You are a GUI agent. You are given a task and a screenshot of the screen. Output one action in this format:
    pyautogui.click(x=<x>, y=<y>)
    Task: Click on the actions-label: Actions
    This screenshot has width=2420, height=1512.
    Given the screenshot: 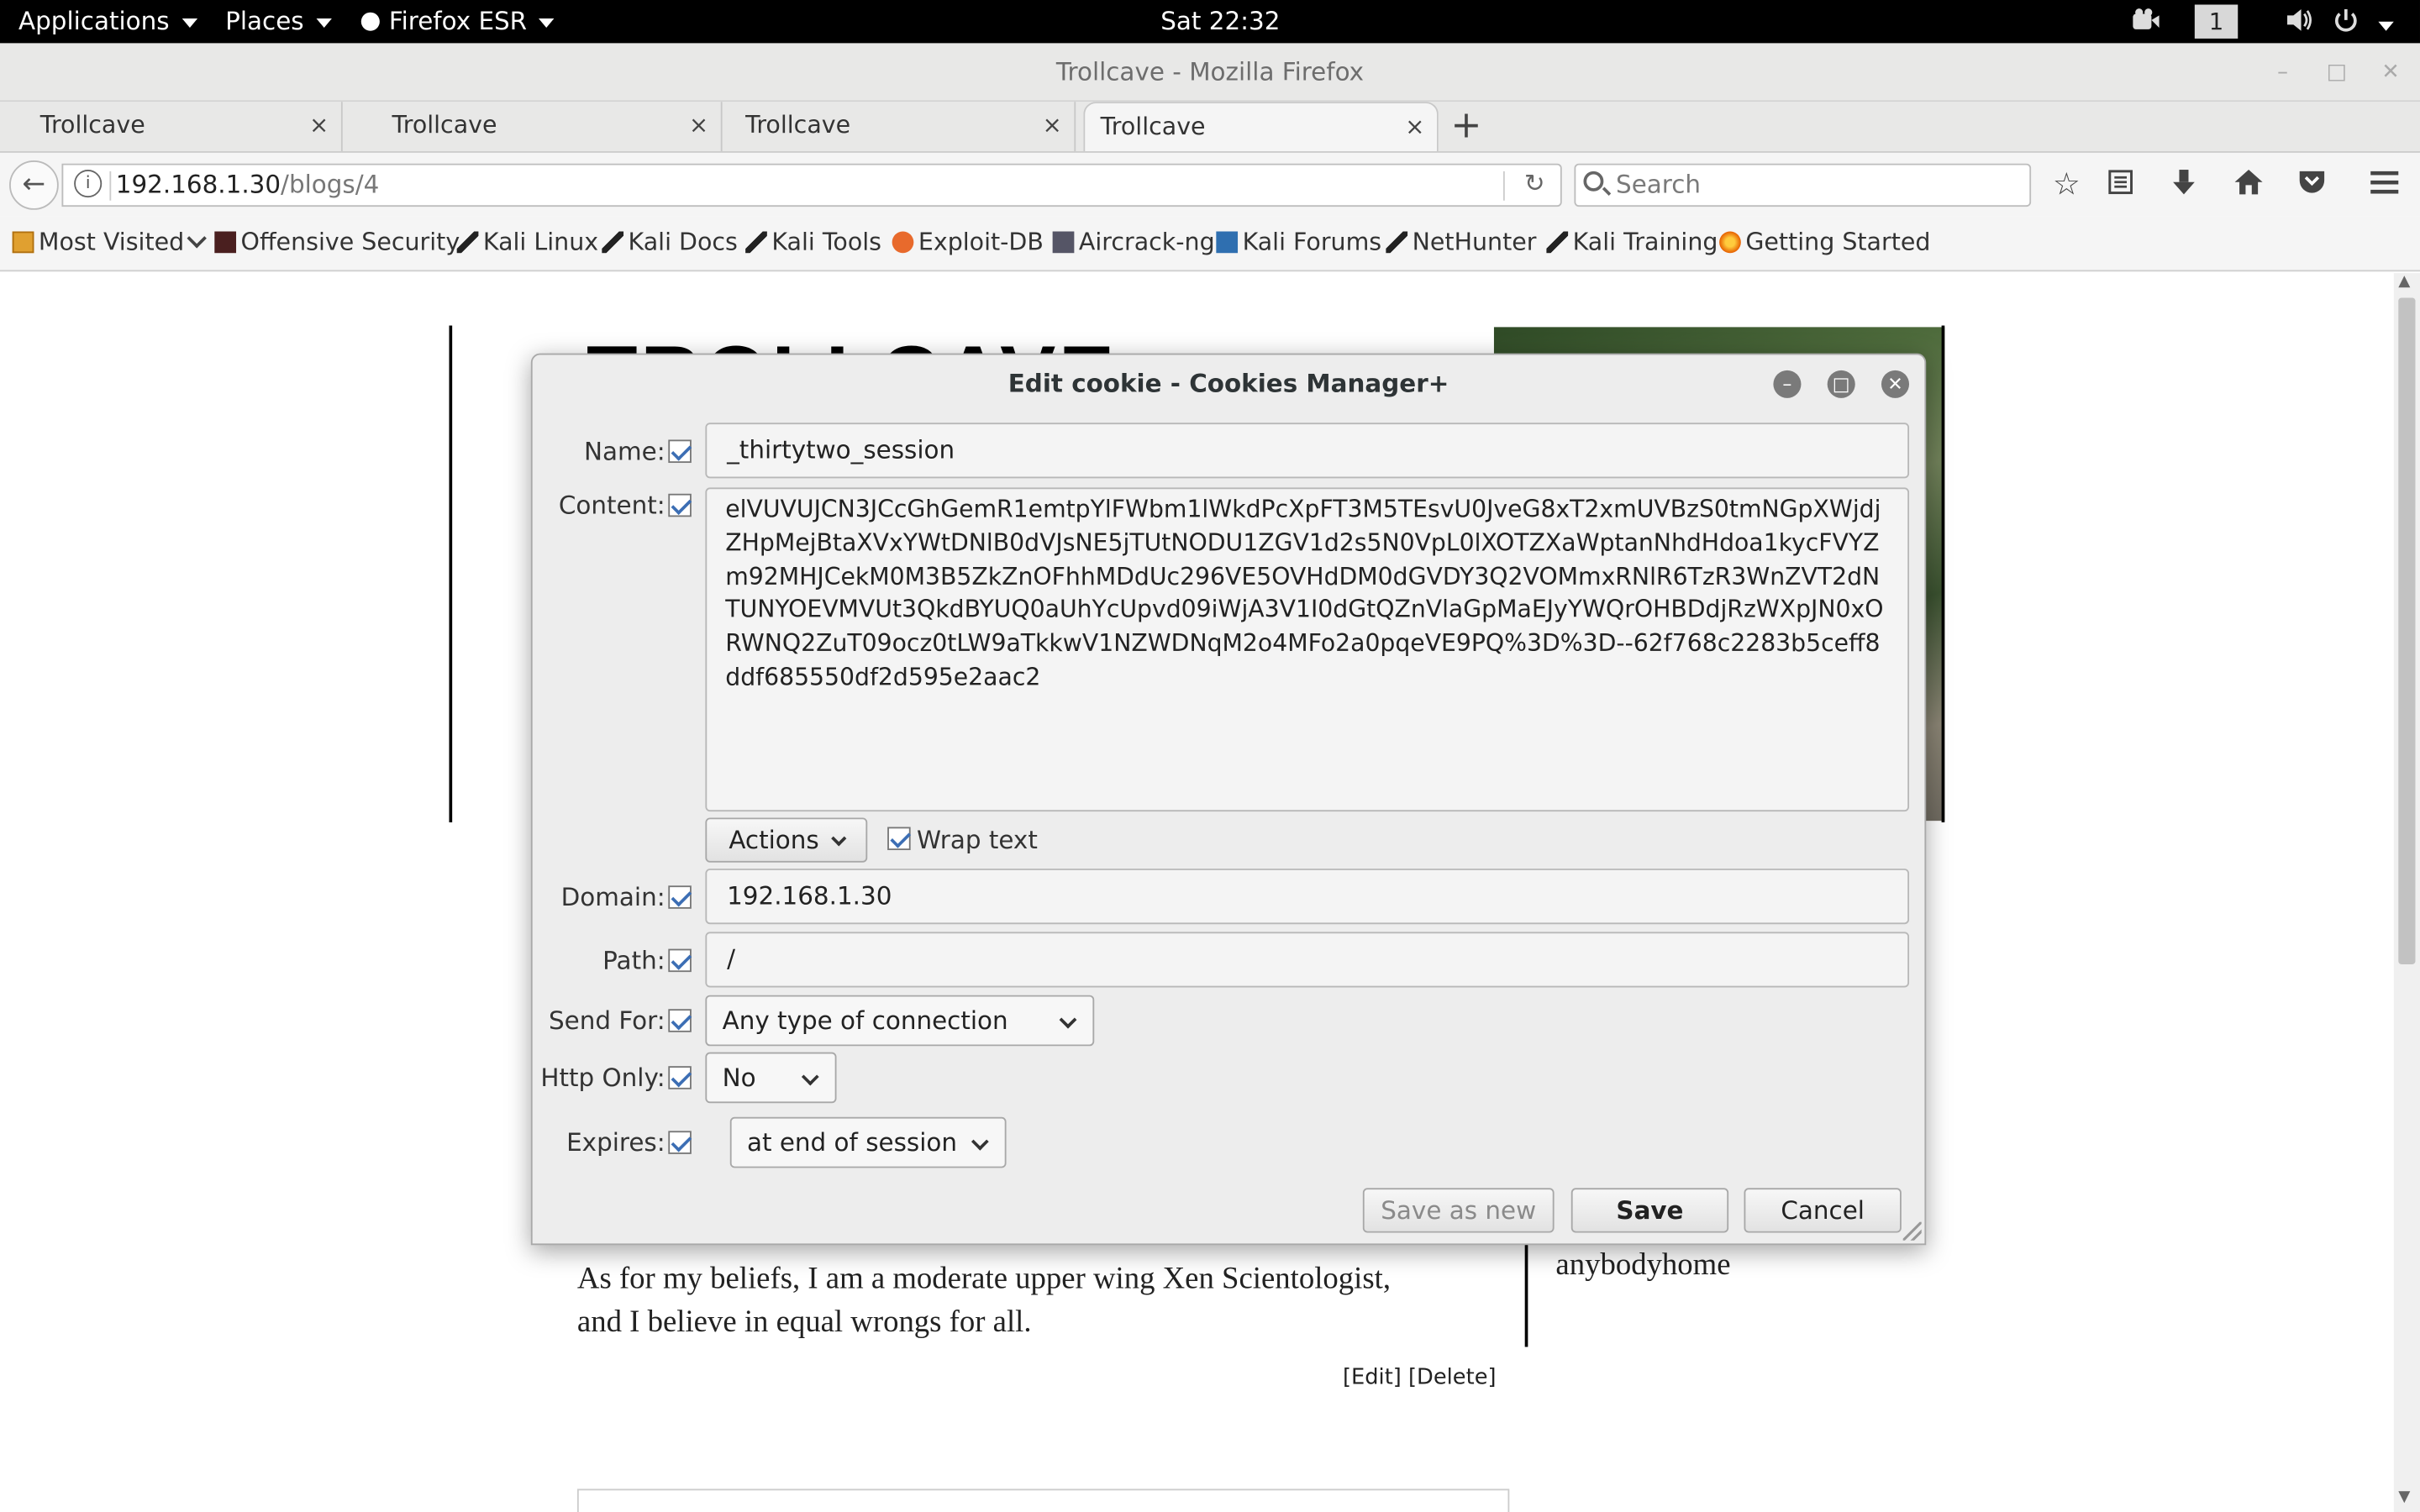 What is the action you would take?
    pyautogui.click(x=774, y=840)
    